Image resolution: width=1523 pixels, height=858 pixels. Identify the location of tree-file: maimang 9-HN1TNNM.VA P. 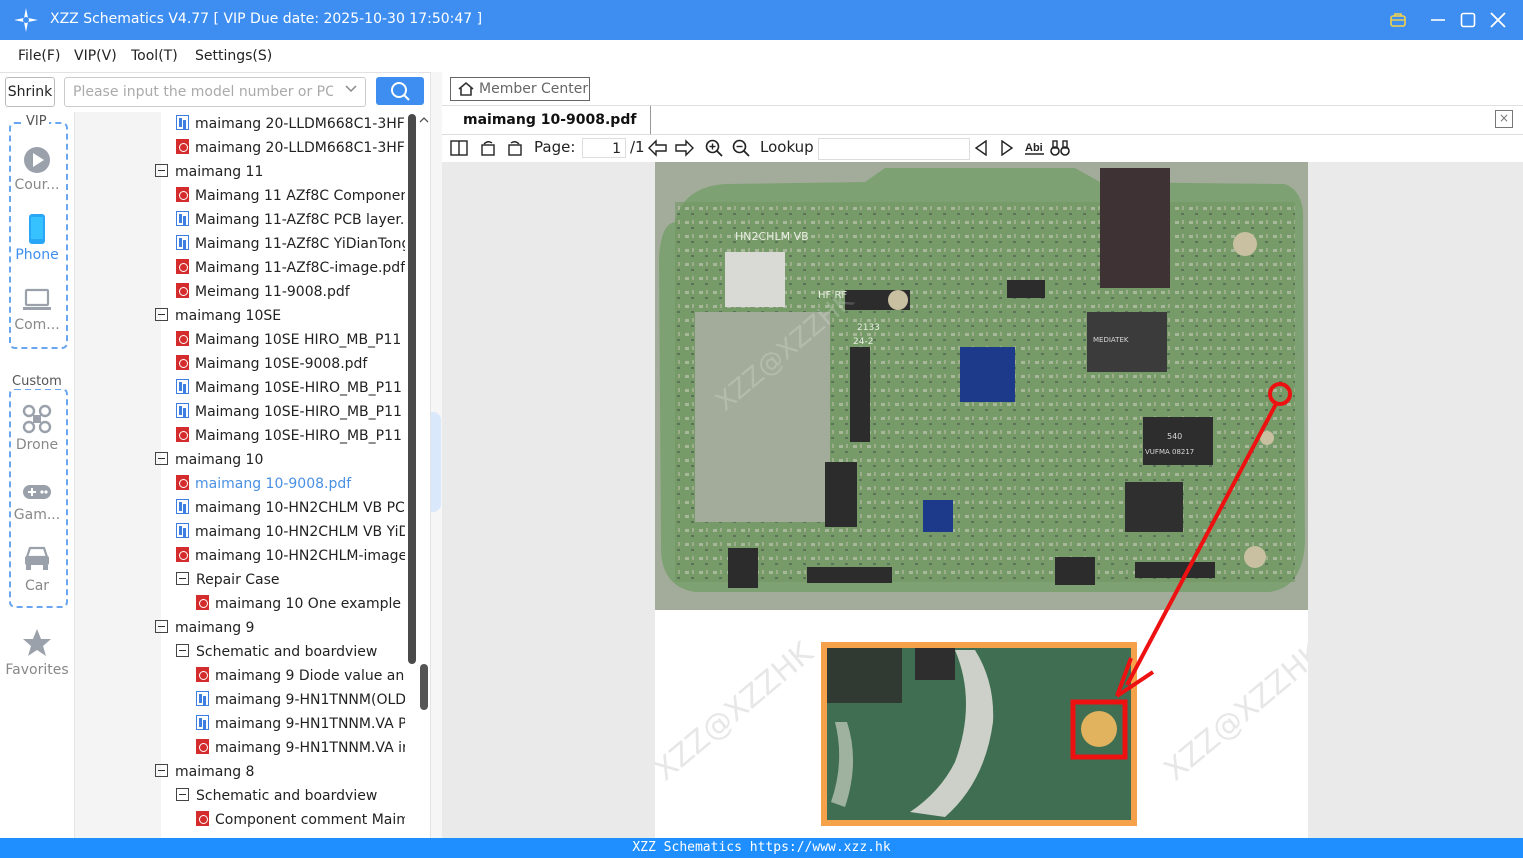
(300, 724).